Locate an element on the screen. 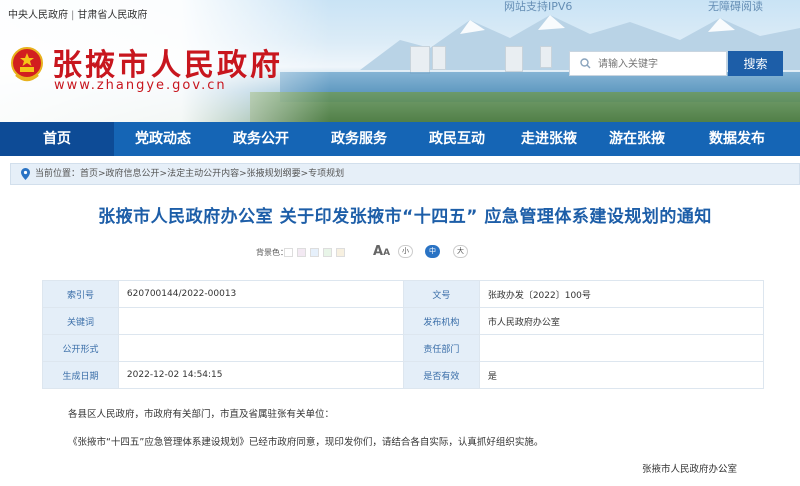 Image resolution: width=800 pixels, height=486 pixels. nav-gov-affairs-open: 政务公开 is located at coordinates (261, 139).